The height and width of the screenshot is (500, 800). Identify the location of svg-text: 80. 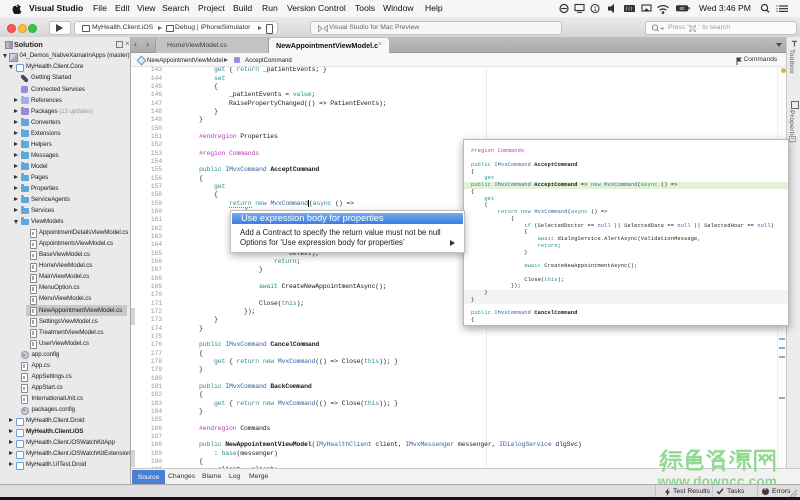
(682, 8).